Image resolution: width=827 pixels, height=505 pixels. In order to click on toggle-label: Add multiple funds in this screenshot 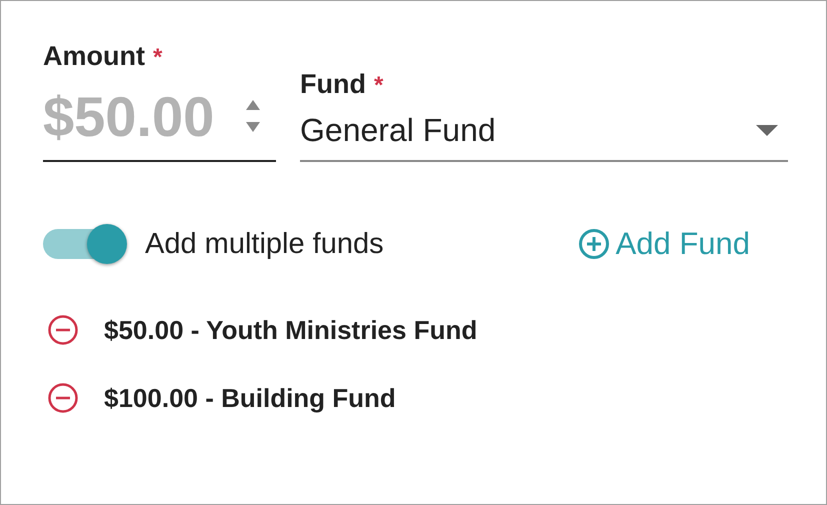, I will do `click(264, 244)`.